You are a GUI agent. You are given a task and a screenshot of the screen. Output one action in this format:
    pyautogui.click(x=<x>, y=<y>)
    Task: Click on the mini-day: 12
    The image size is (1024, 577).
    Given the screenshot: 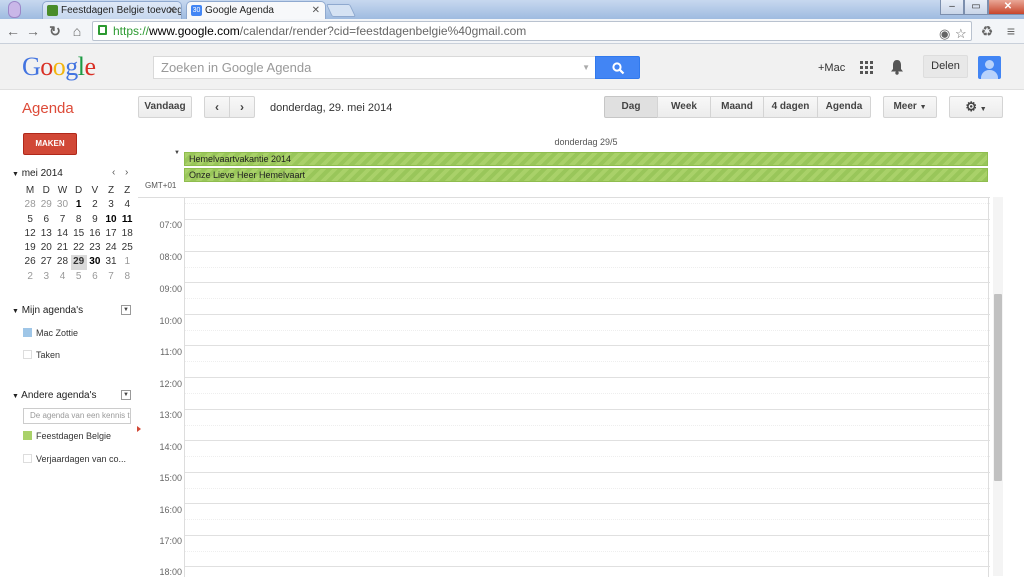 What is the action you would take?
    pyautogui.click(x=30, y=234)
    